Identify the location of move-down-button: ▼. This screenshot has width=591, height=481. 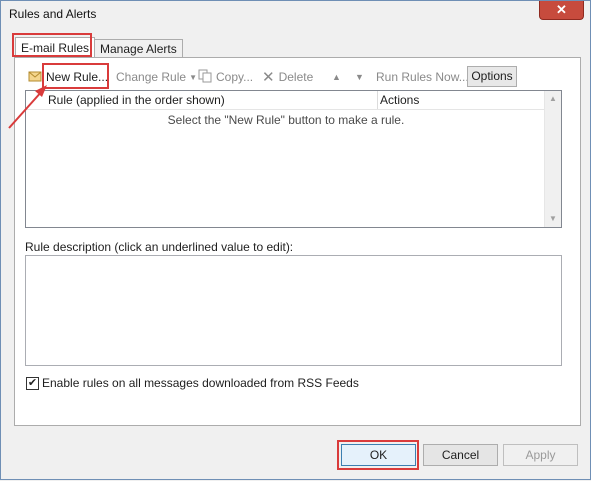
(359, 77).